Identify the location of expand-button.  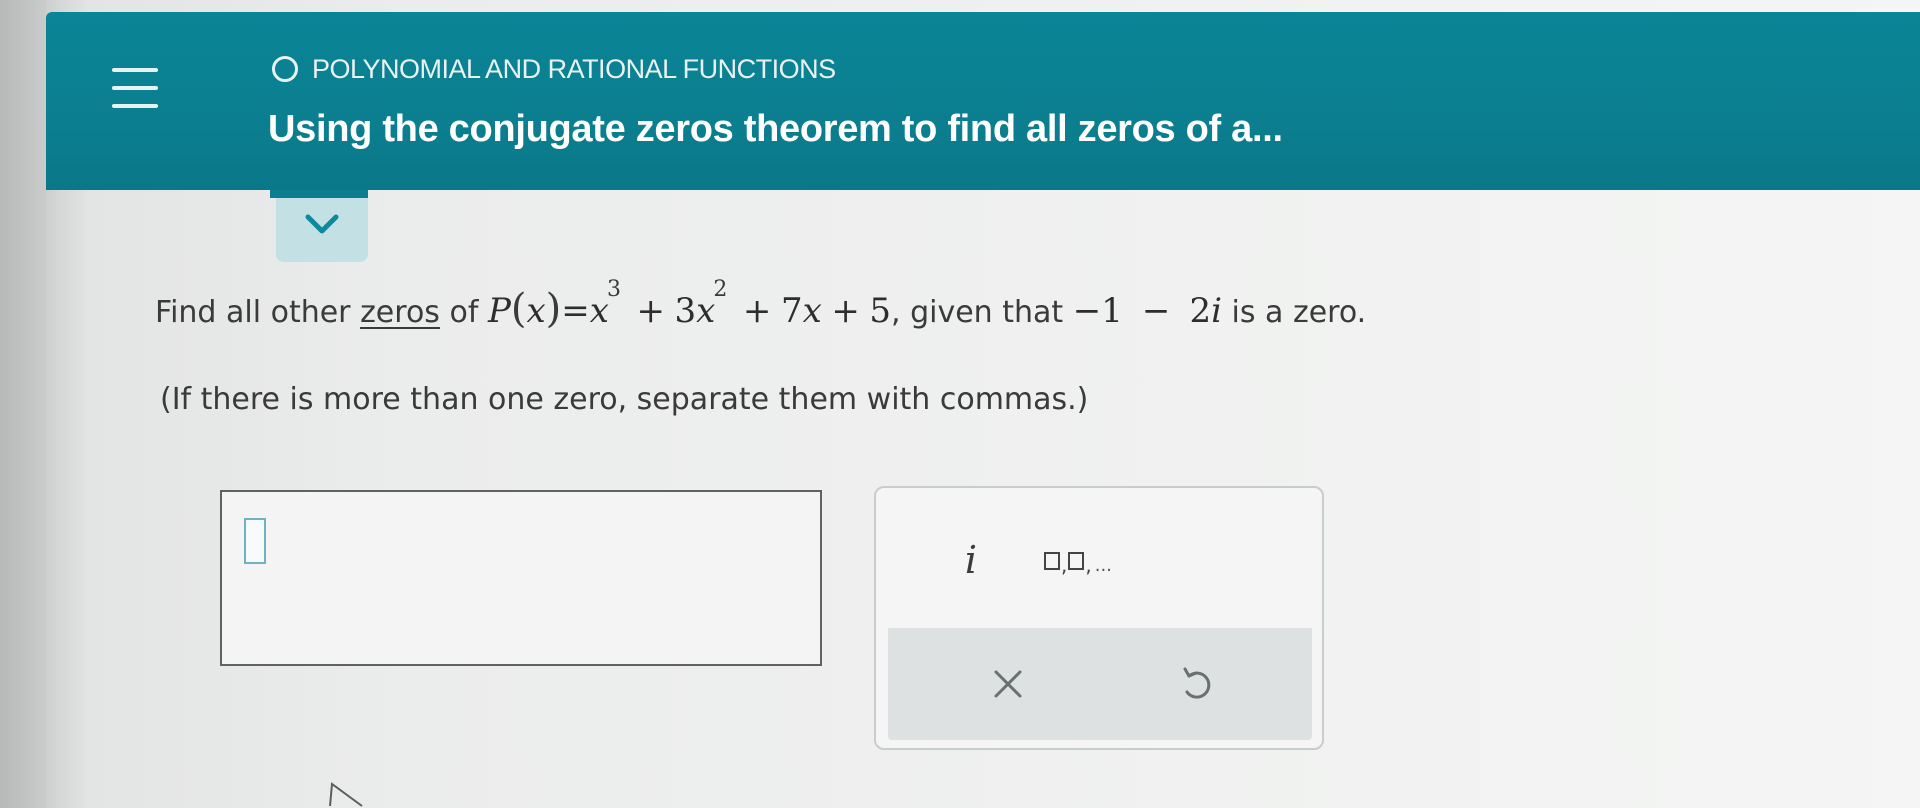
(322, 230).